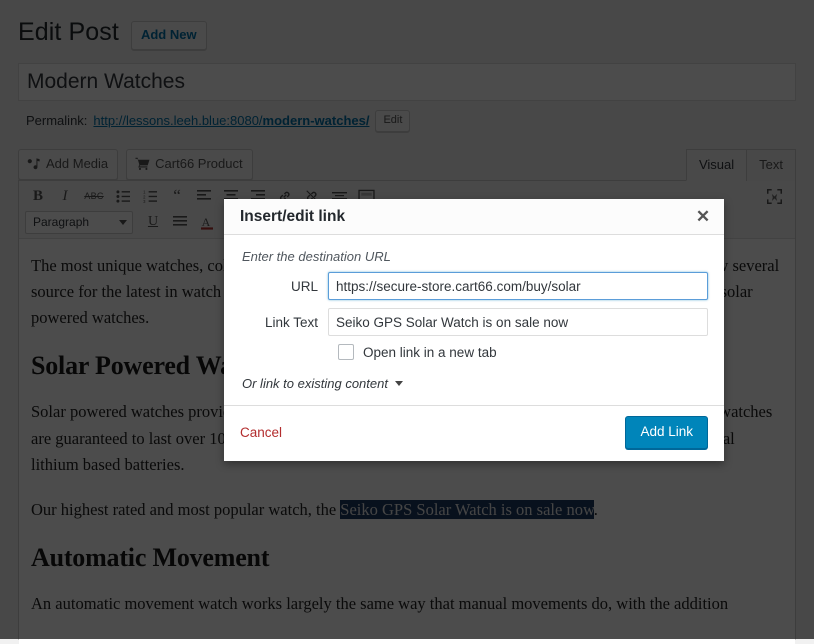 The width and height of the screenshot is (814, 644). I want to click on open-in-new-tab-label: Open link in a new tab, so click(430, 352).